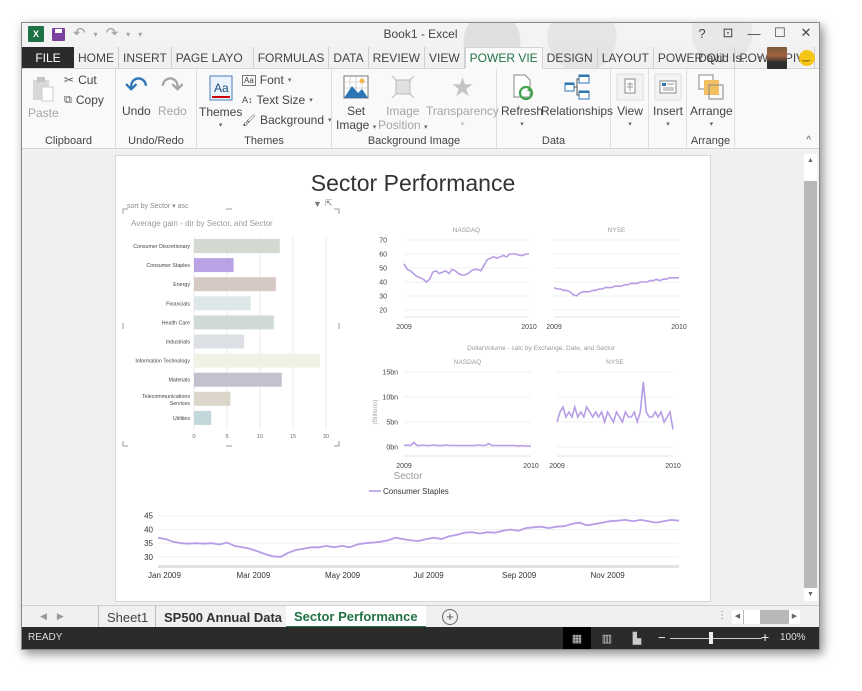 Image resolution: width=862 pixels, height=691 pixels. Describe the element at coordinates (418, 566) in the screenshot. I see `range-scrollbar` at that location.